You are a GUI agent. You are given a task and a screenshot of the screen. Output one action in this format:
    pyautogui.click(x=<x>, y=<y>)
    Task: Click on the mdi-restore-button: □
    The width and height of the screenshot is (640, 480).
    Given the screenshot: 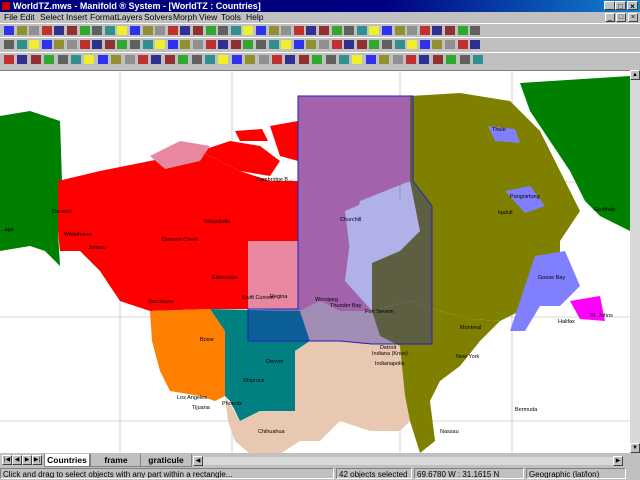 What is the action you would take?
    pyautogui.click(x=621, y=17)
    